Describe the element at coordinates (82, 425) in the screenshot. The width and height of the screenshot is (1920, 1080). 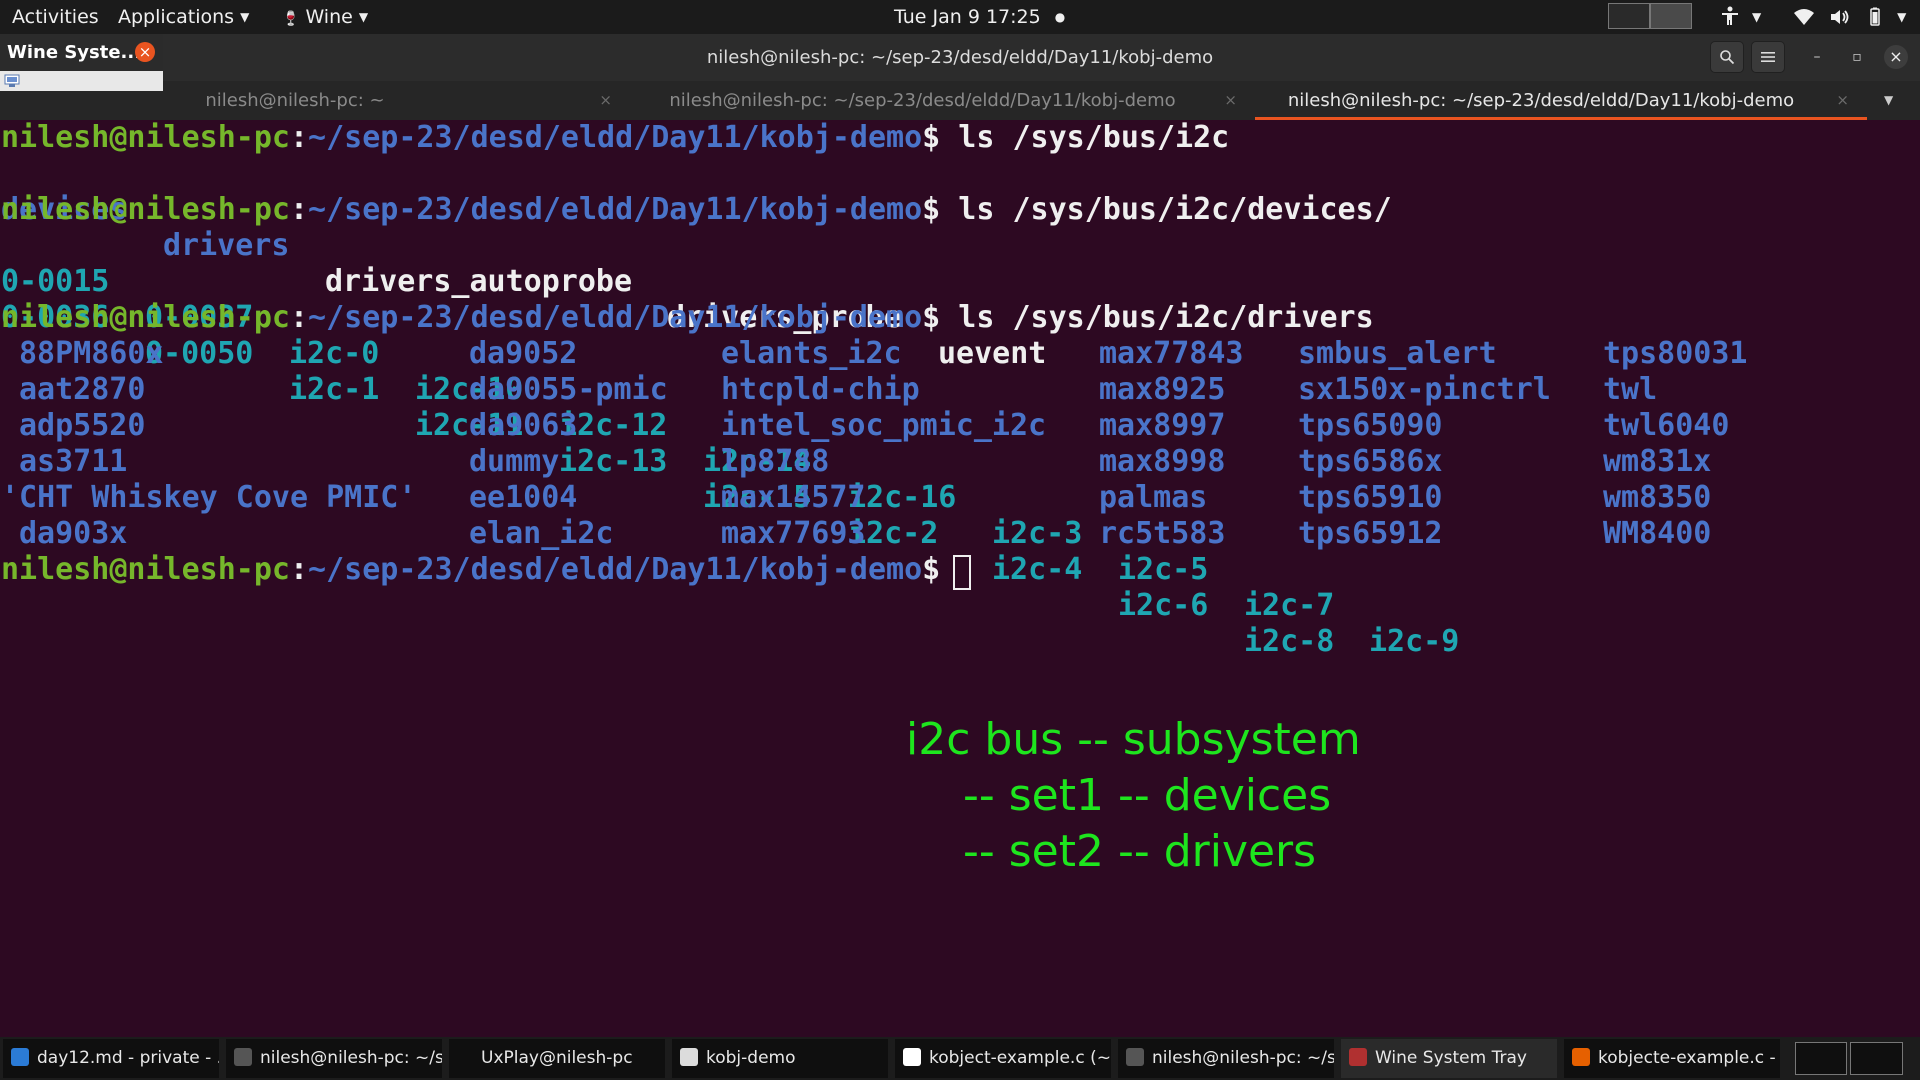
I see `driver-entry: adp5520` at that location.